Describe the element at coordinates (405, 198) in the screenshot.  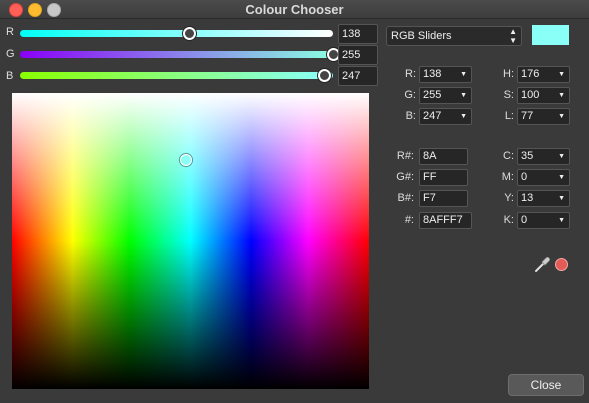
I see `hex-b-label: B#:` at that location.